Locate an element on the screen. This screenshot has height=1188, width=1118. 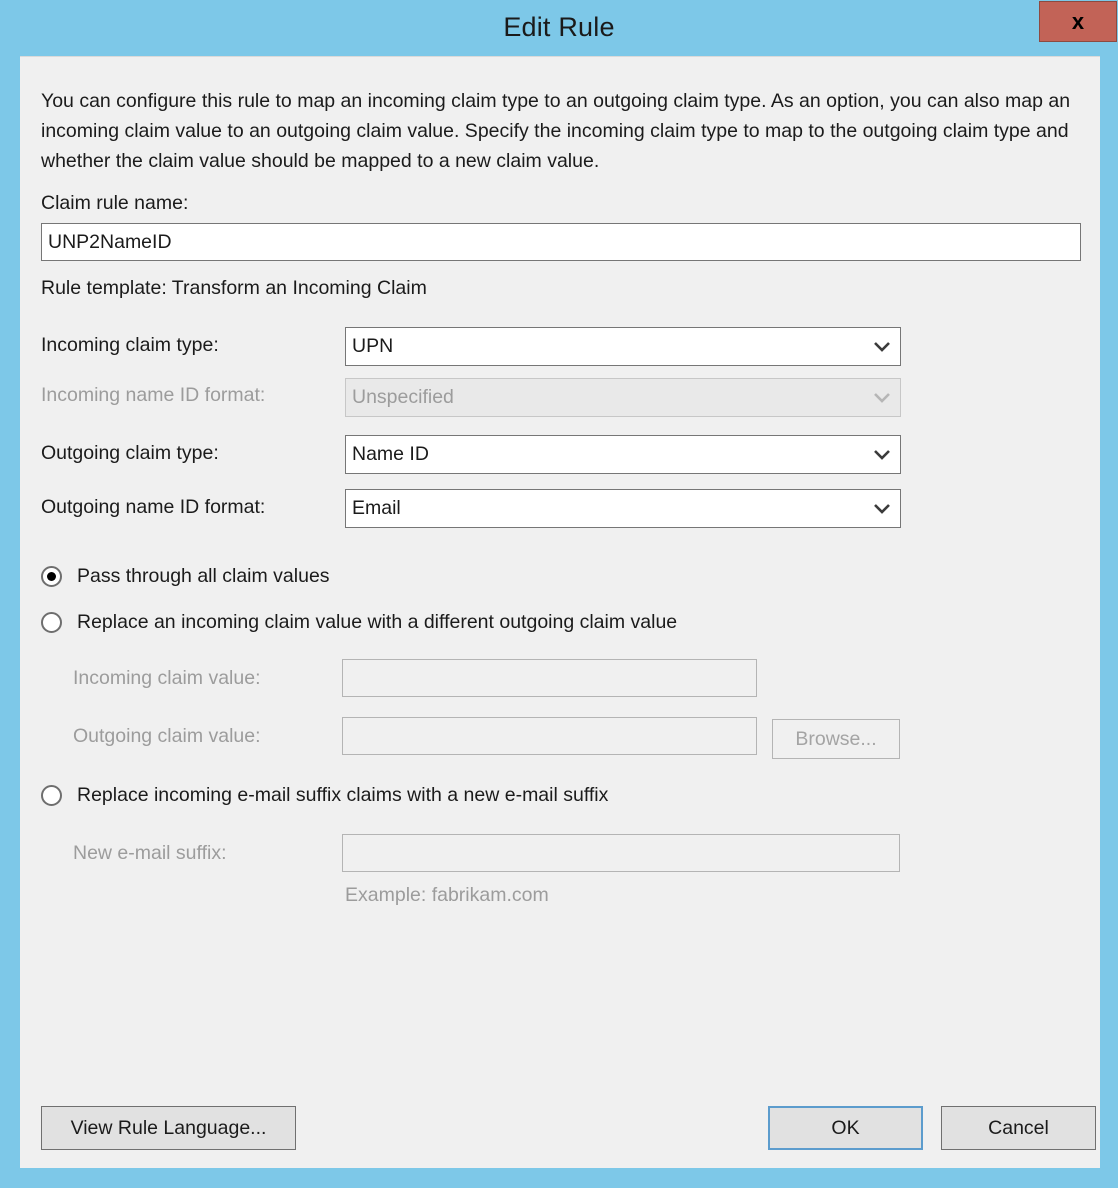
ok-button: OK is located at coordinates (845, 1128).